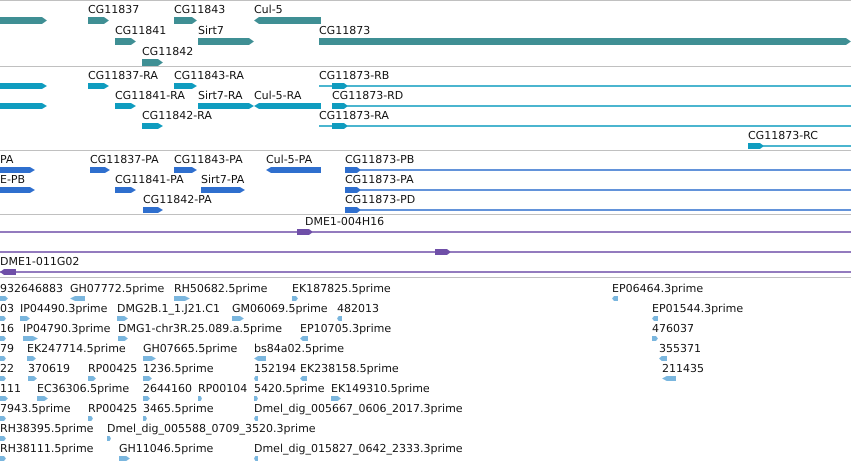  Describe the element at coordinates (368, 95) in the screenshot. I see `feature-label: CG11873-RD` at that location.